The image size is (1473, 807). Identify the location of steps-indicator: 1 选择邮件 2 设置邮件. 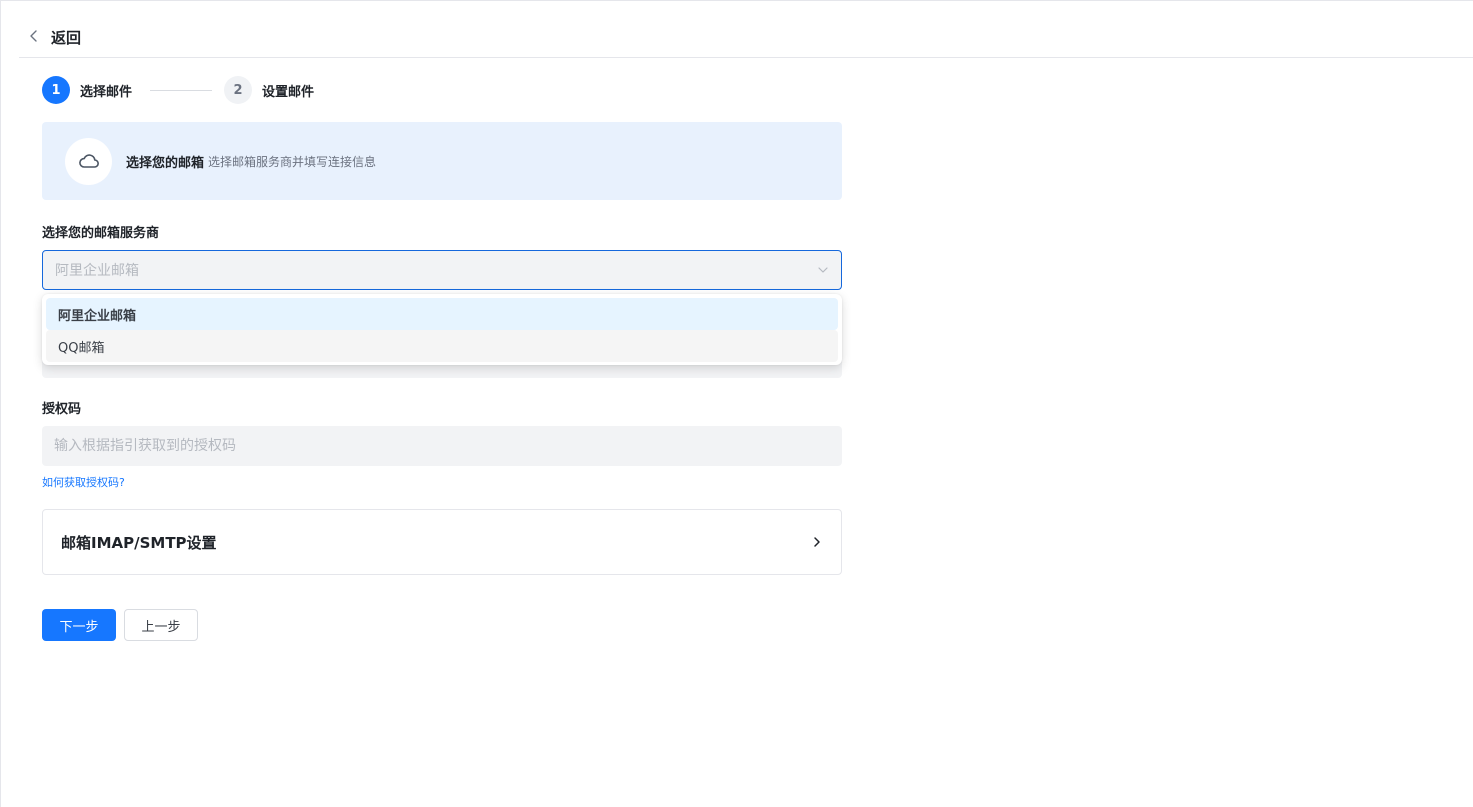
(178, 90).